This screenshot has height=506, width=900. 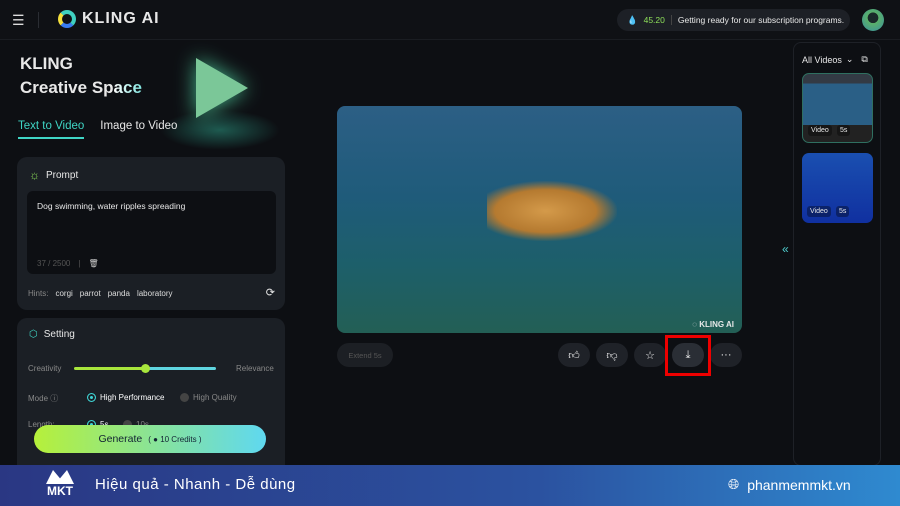 I want to click on trash-icon: 🗑, so click(x=93, y=263).